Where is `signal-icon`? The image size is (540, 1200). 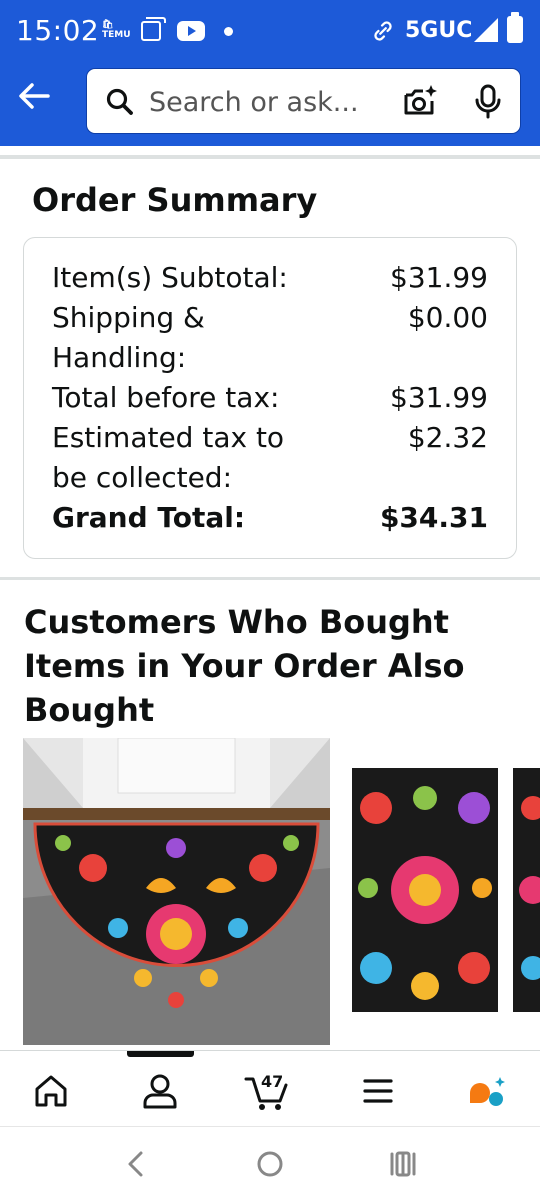 signal-icon is located at coordinates (486, 30).